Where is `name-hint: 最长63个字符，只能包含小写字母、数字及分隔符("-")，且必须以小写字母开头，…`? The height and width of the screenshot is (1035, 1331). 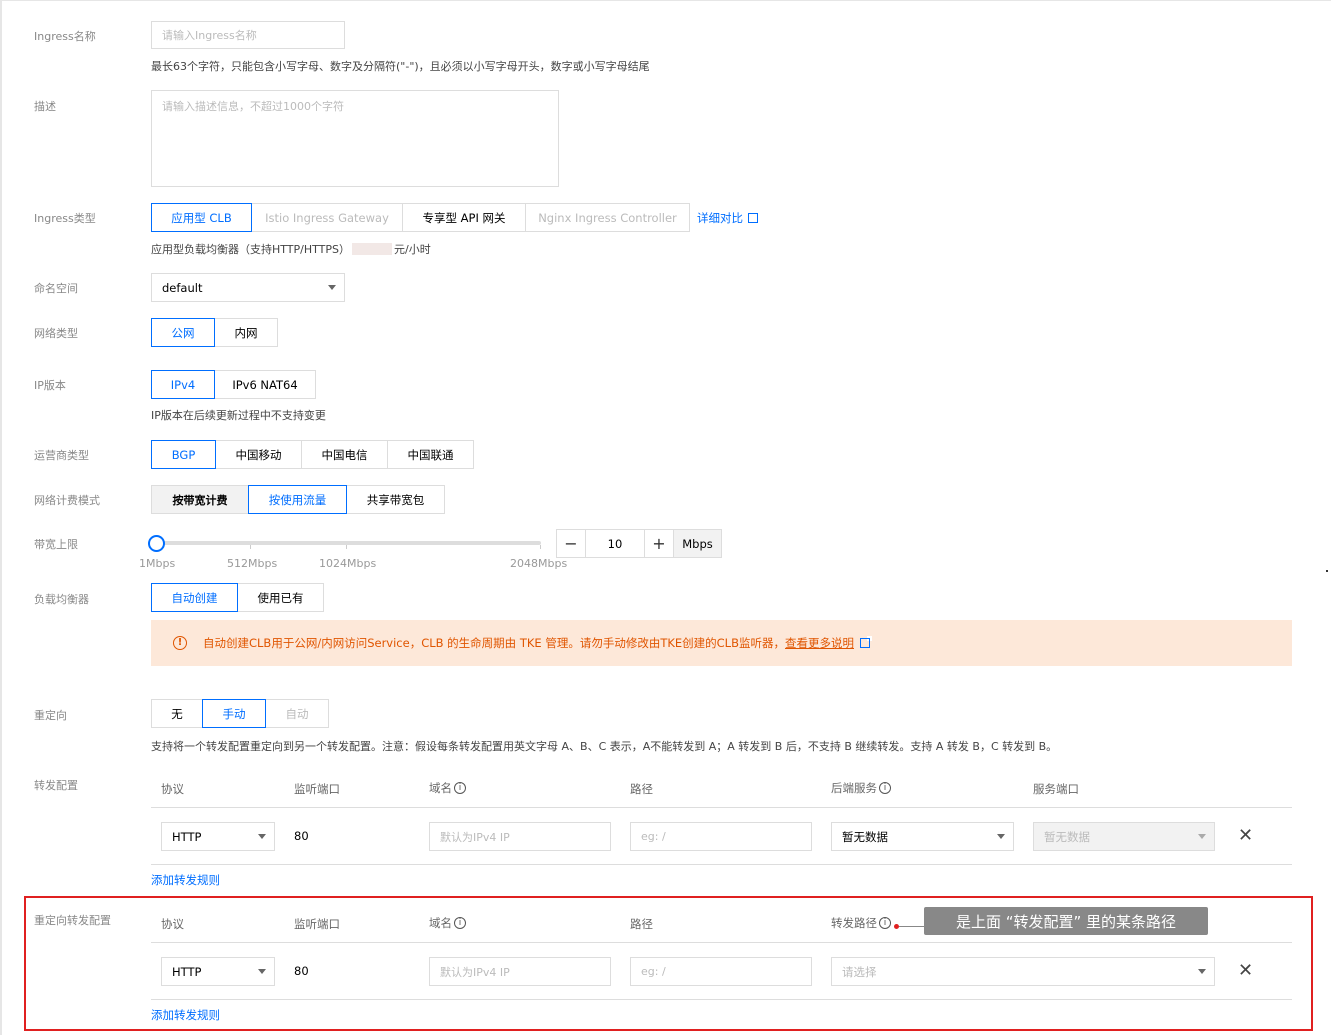
name-hint: 最长63个字符，只能包含小写字母、数字及分隔符("-")，且必须以小写字母开头，… is located at coordinates (400, 66).